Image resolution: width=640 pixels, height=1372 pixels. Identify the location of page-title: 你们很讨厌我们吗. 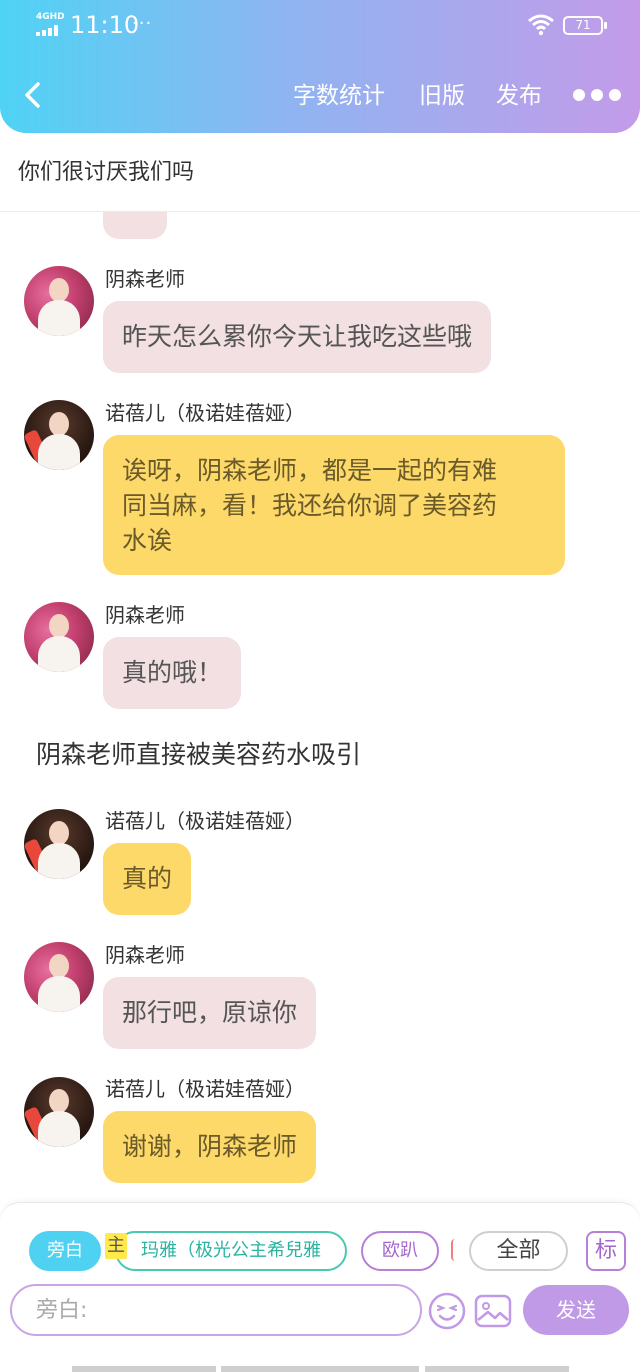
(106, 172).